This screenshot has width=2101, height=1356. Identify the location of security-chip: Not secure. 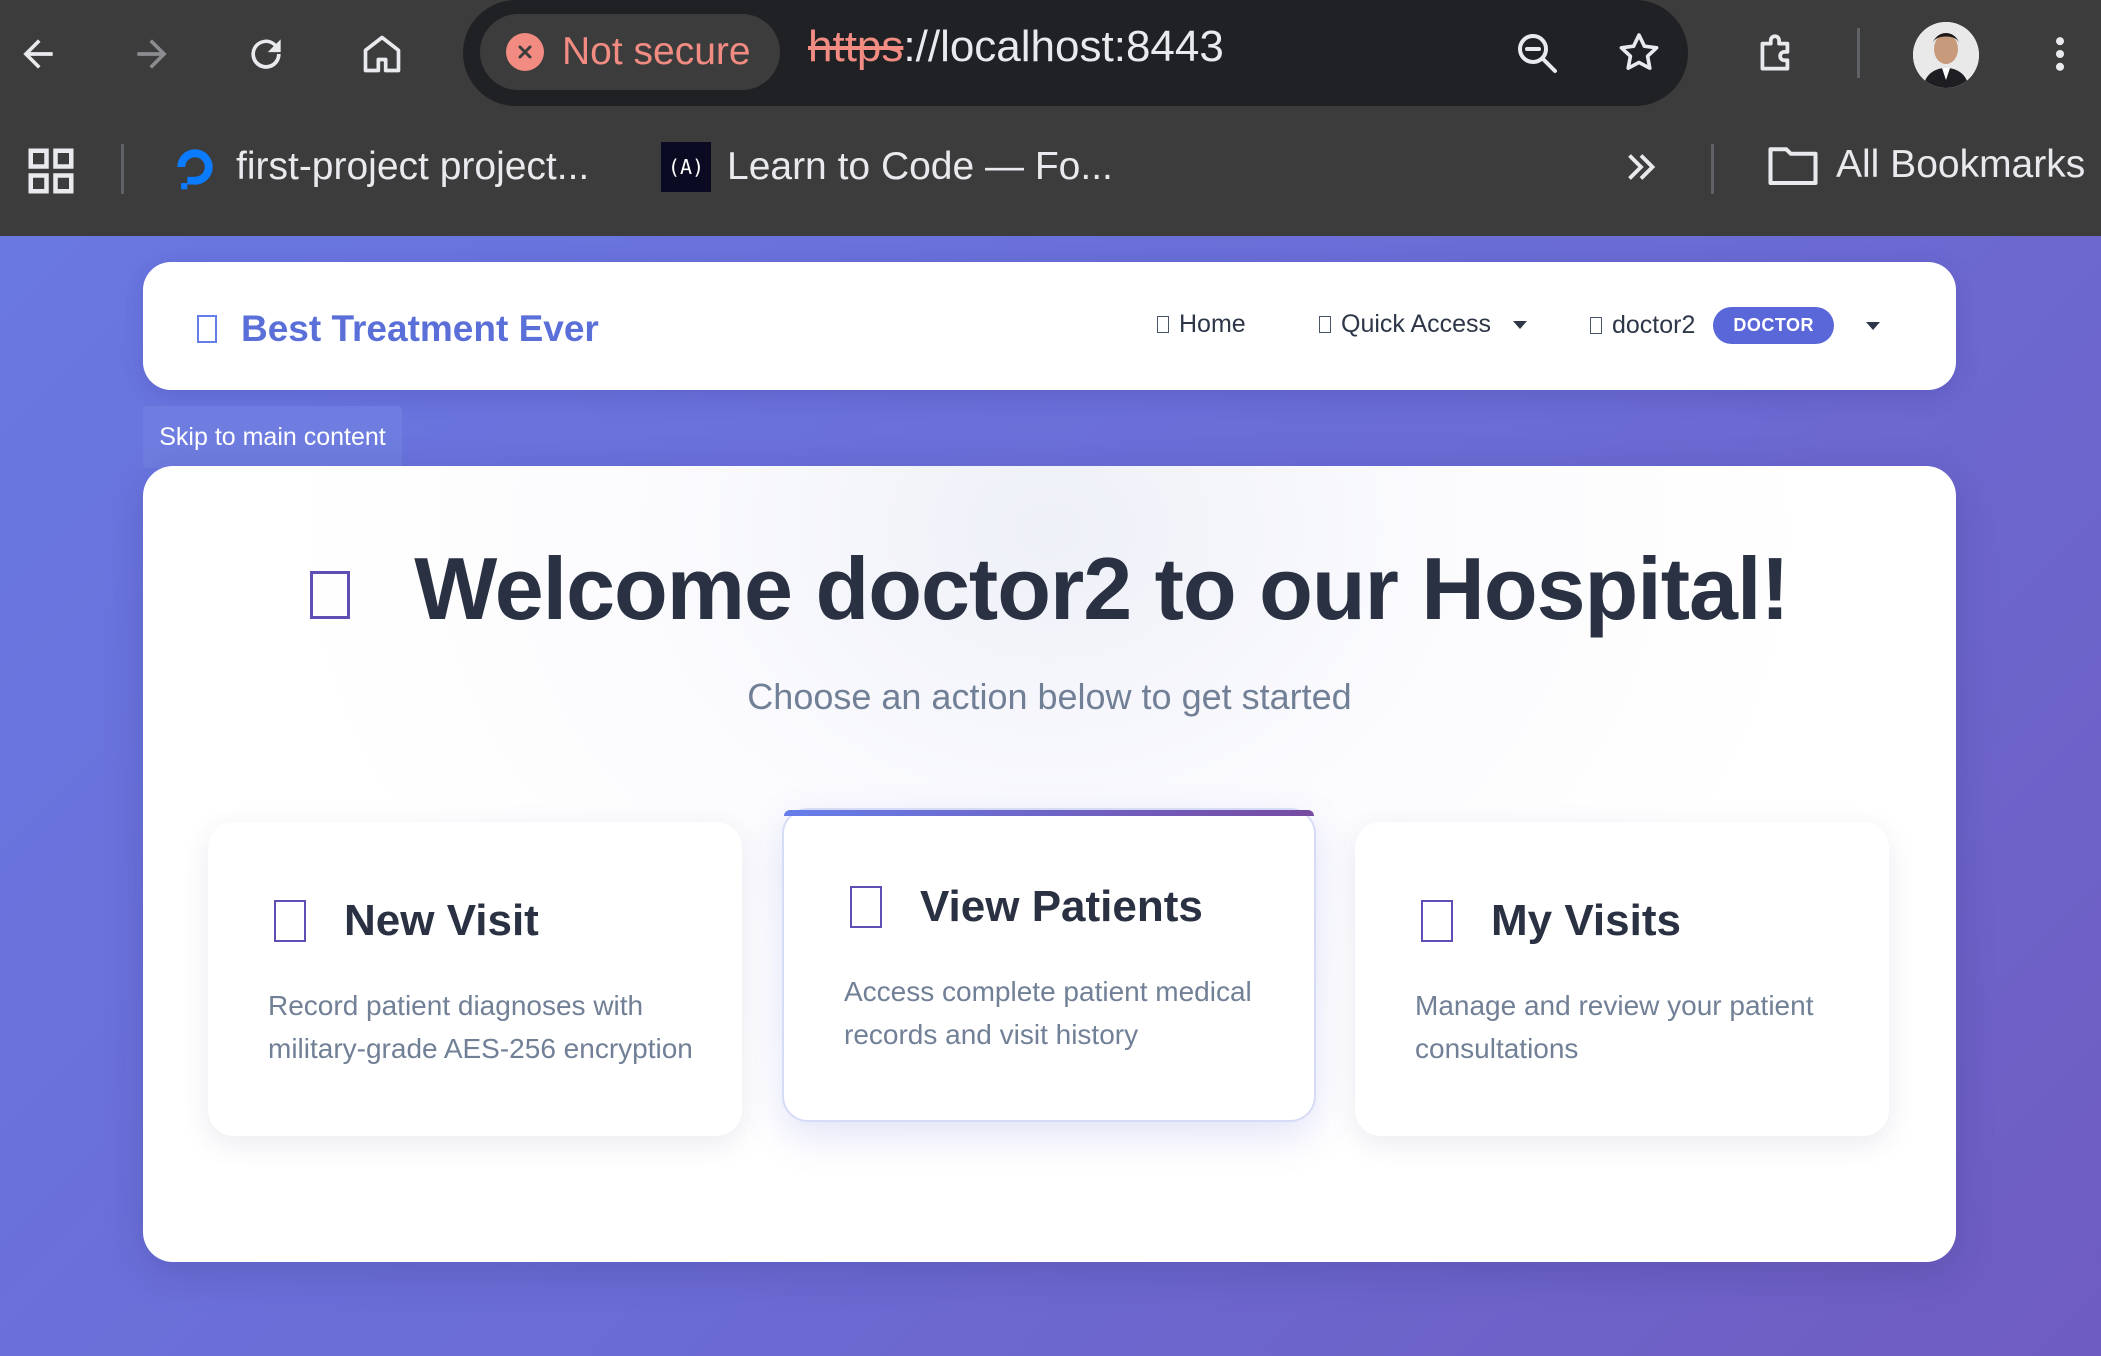
(630, 52).